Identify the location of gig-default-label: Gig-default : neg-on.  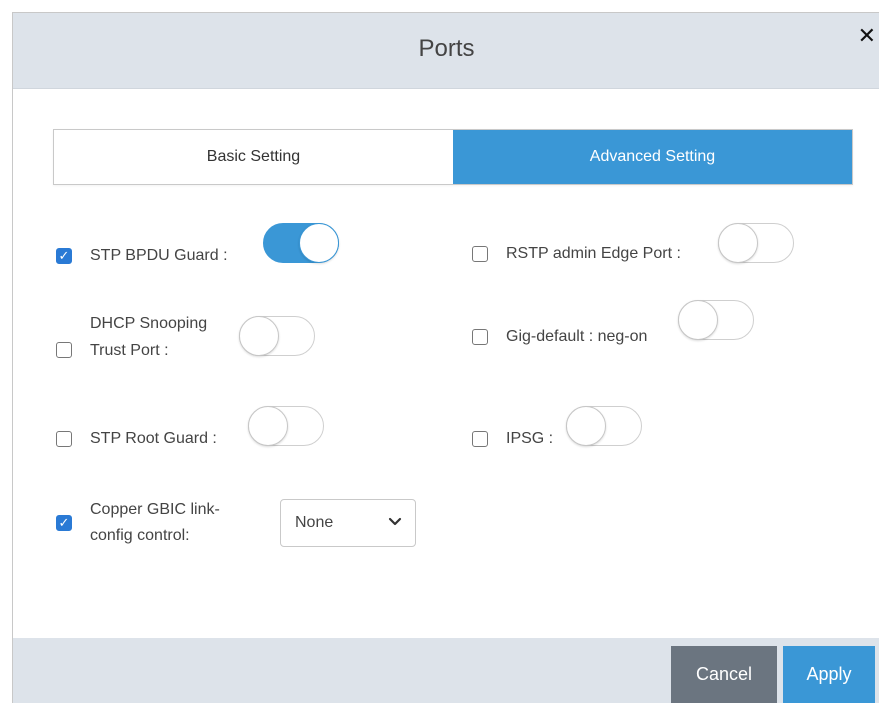
(577, 336).